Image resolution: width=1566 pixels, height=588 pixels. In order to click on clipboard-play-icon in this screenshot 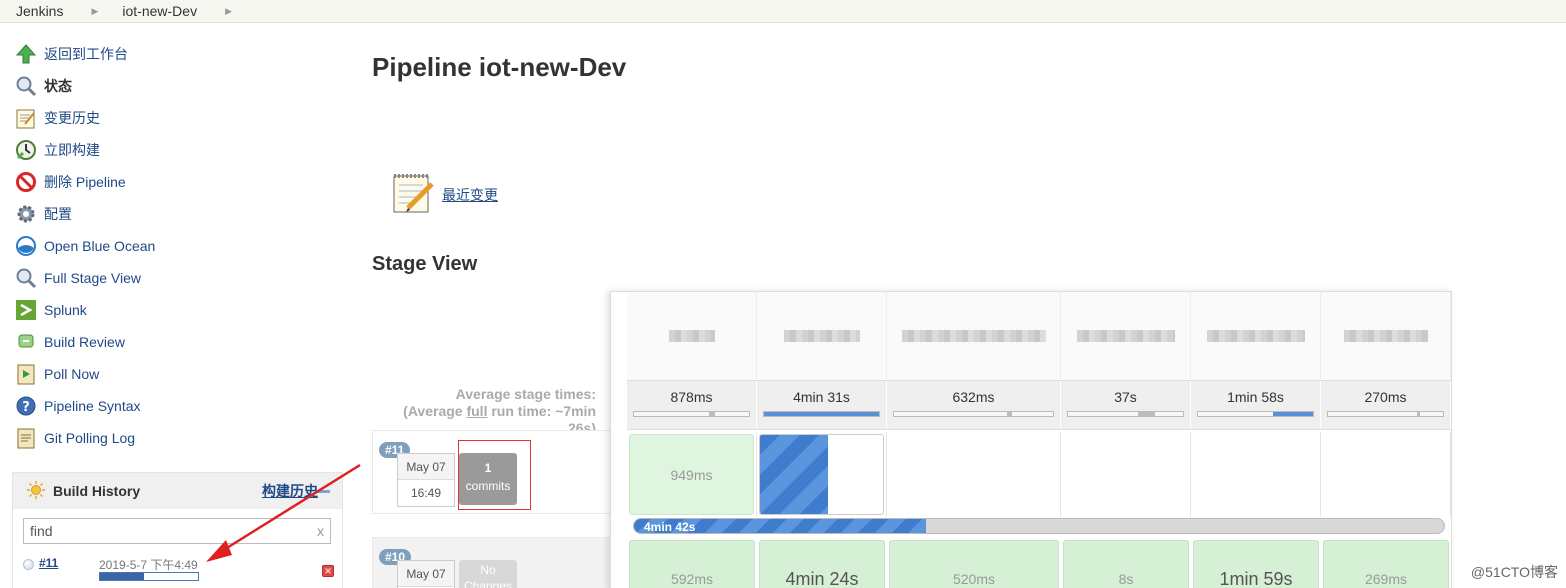, I will do `click(26, 374)`.